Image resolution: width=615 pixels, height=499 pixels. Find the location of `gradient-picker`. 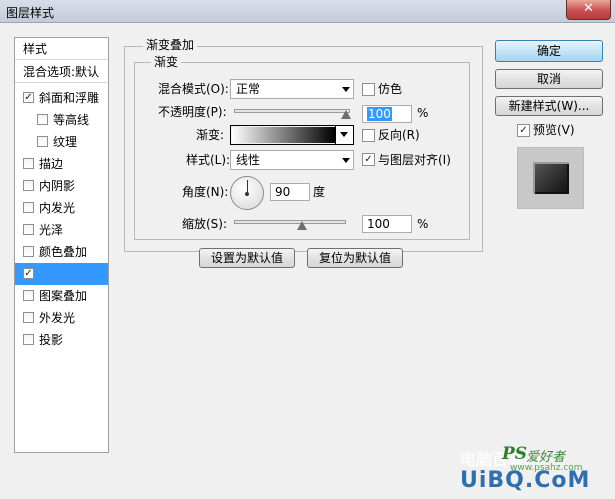

gradient-picker is located at coordinates (292, 135).